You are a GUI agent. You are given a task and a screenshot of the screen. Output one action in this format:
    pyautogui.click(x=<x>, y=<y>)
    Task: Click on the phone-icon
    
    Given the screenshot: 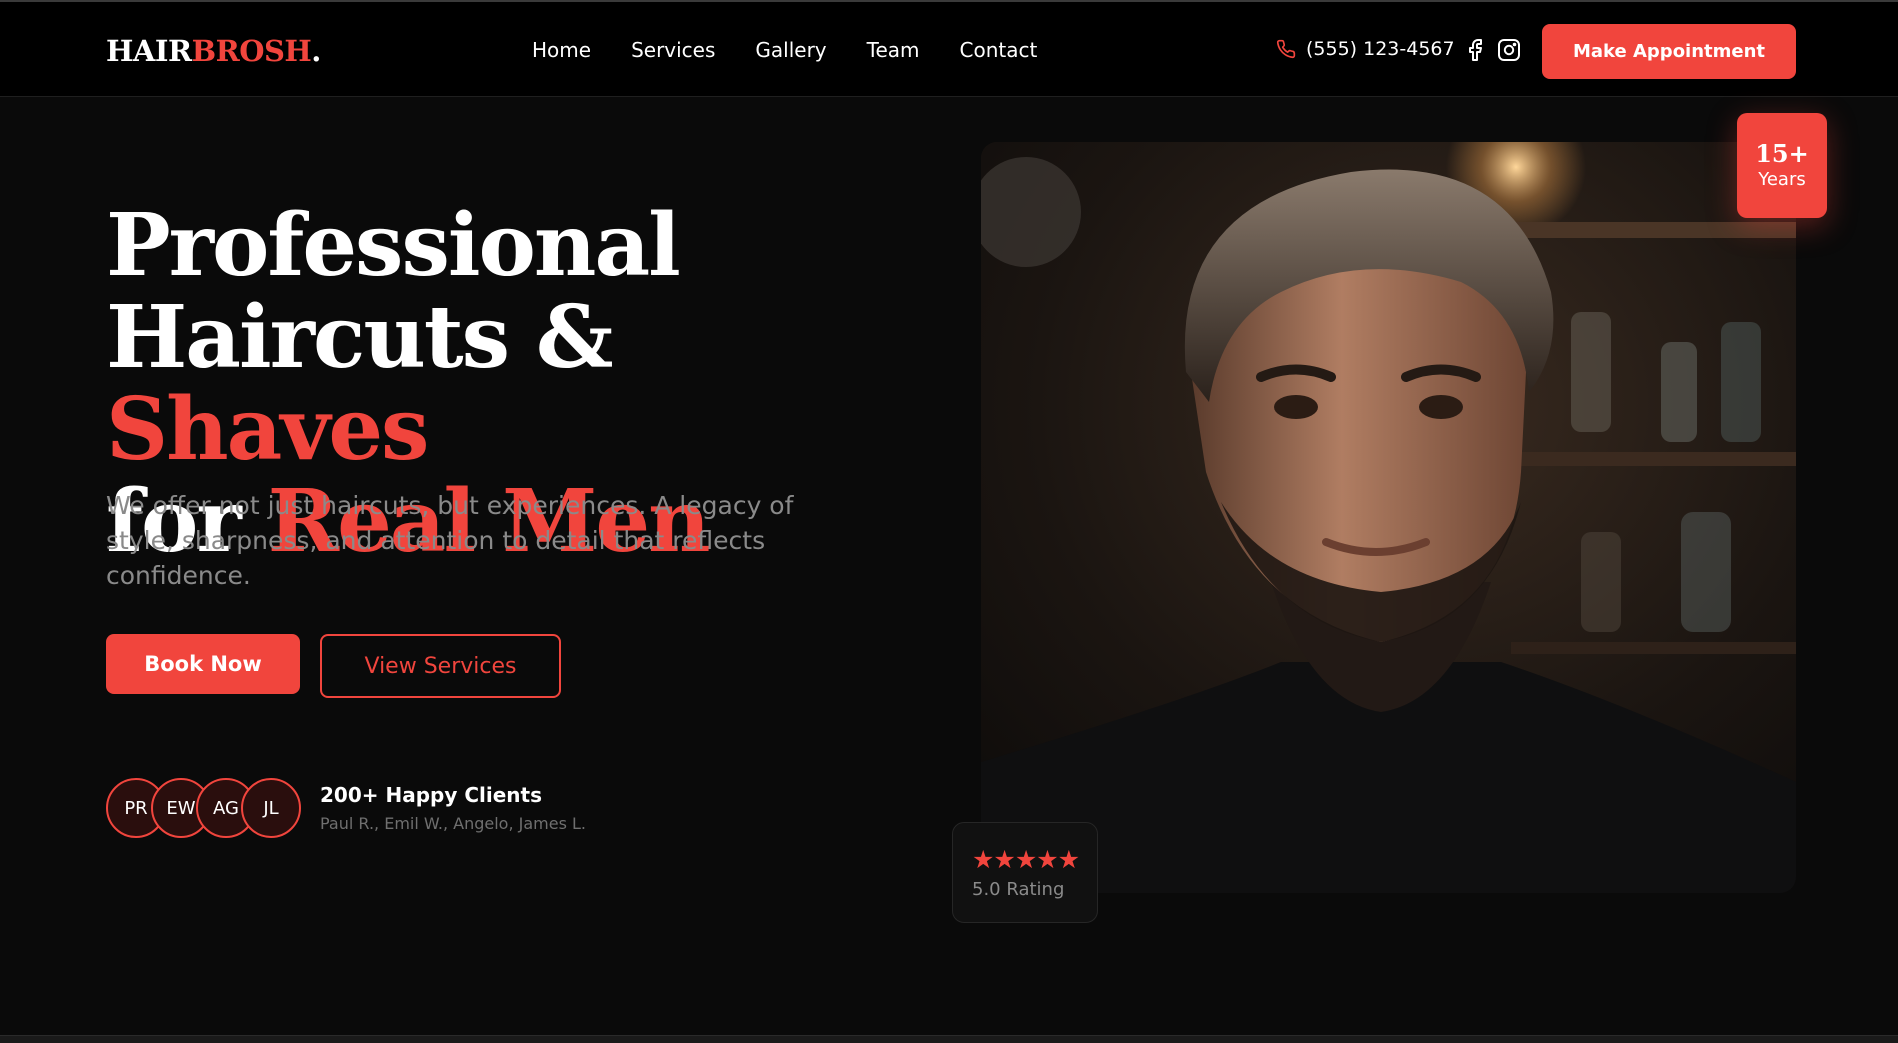 What is the action you would take?
    pyautogui.click(x=1286, y=49)
    